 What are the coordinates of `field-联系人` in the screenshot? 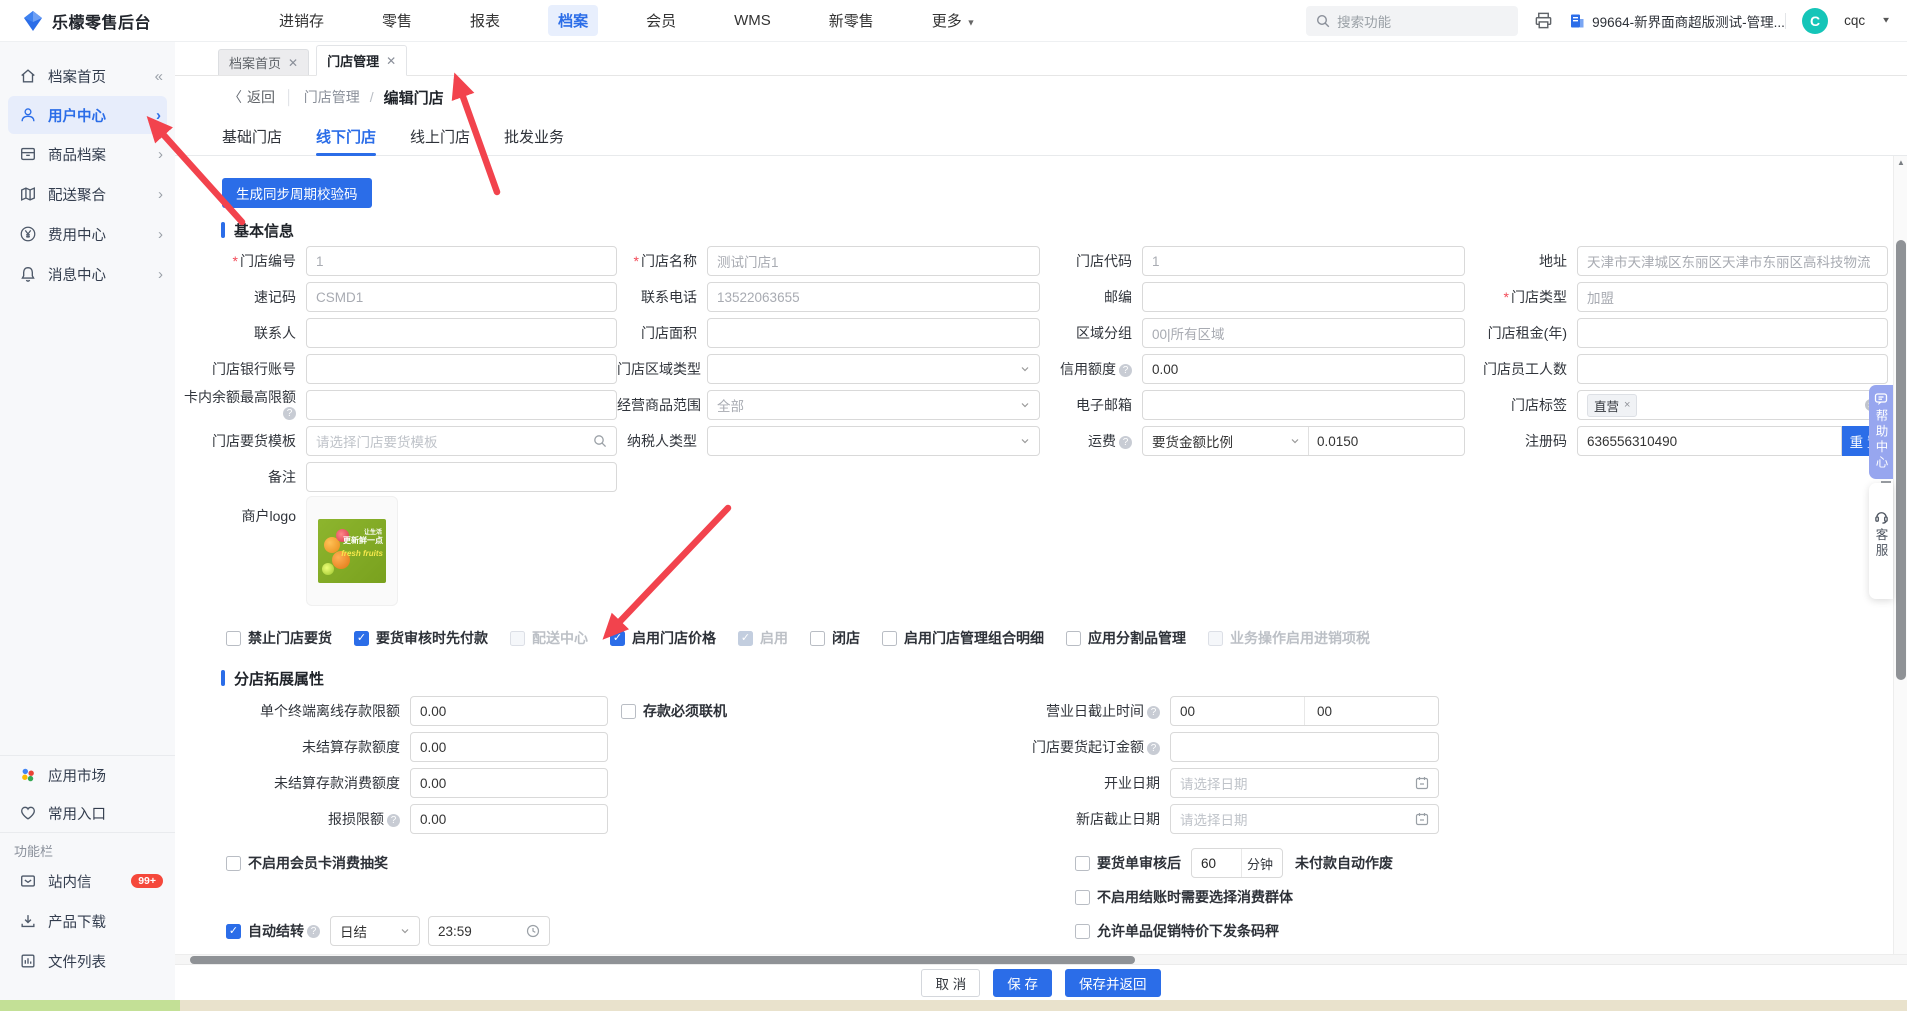 It's located at (461, 333).